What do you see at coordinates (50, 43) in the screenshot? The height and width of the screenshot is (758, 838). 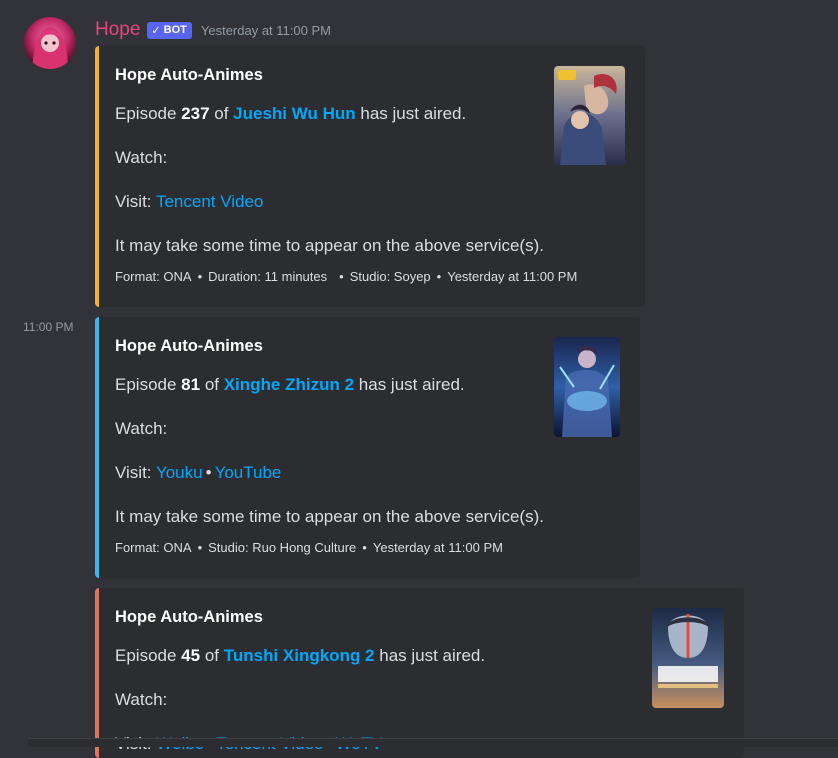 I see `bot-avatar` at bounding box center [50, 43].